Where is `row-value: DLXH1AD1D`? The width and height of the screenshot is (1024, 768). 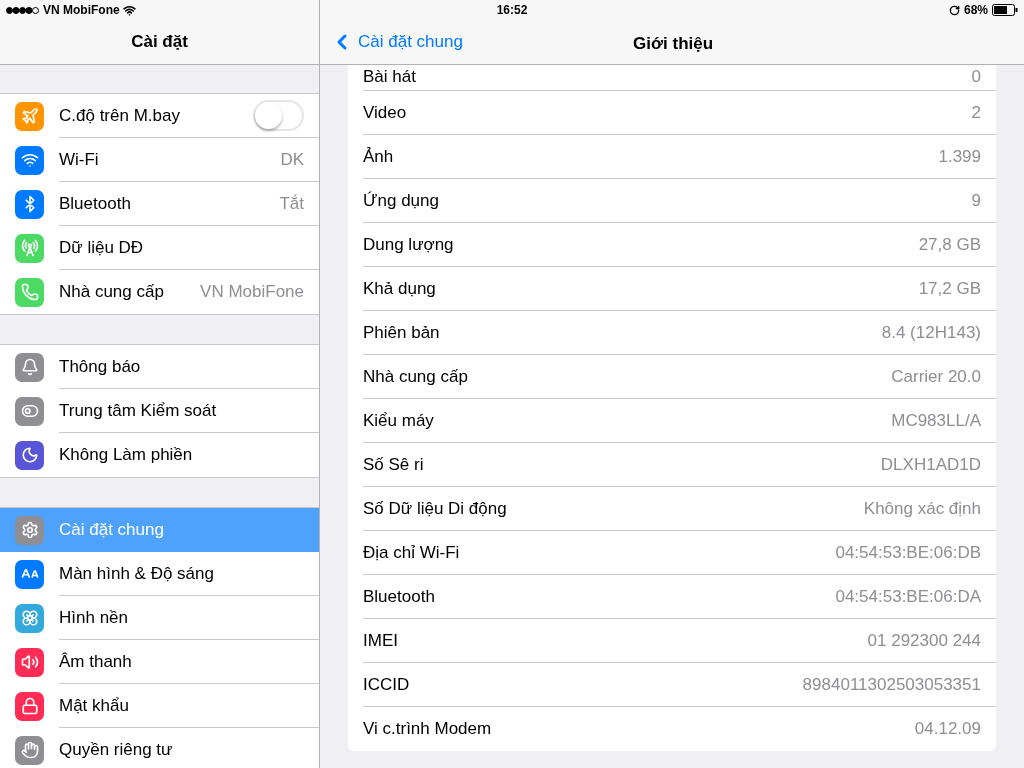 row-value: DLXH1AD1D is located at coordinates (930, 464).